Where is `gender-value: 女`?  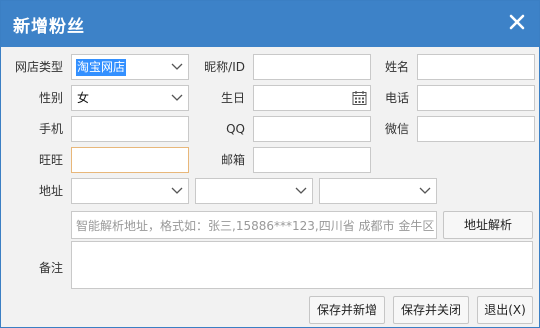
gender-value: 女 is located at coordinates (83, 98).